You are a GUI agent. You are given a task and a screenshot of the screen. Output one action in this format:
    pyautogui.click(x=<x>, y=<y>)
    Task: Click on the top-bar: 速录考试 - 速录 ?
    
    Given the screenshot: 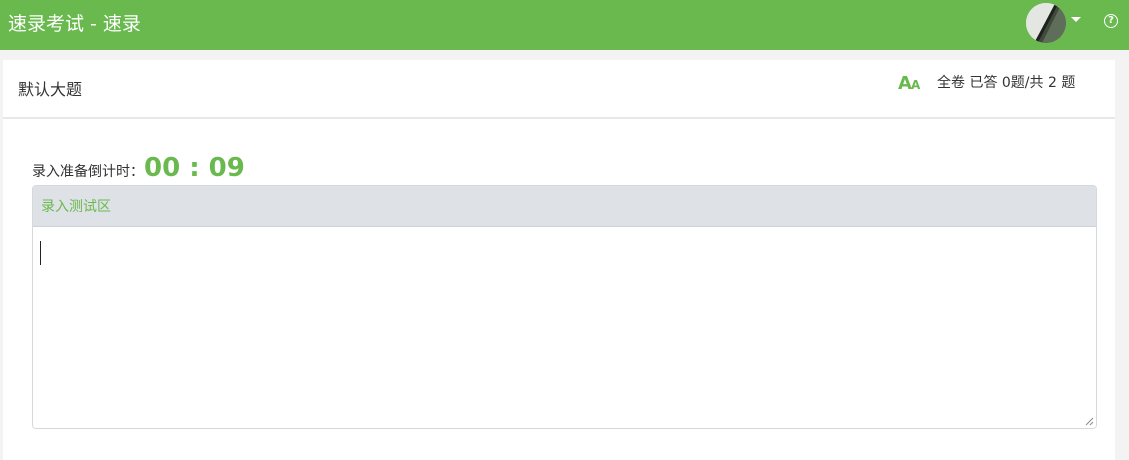 What is the action you would take?
    pyautogui.click(x=564, y=25)
    